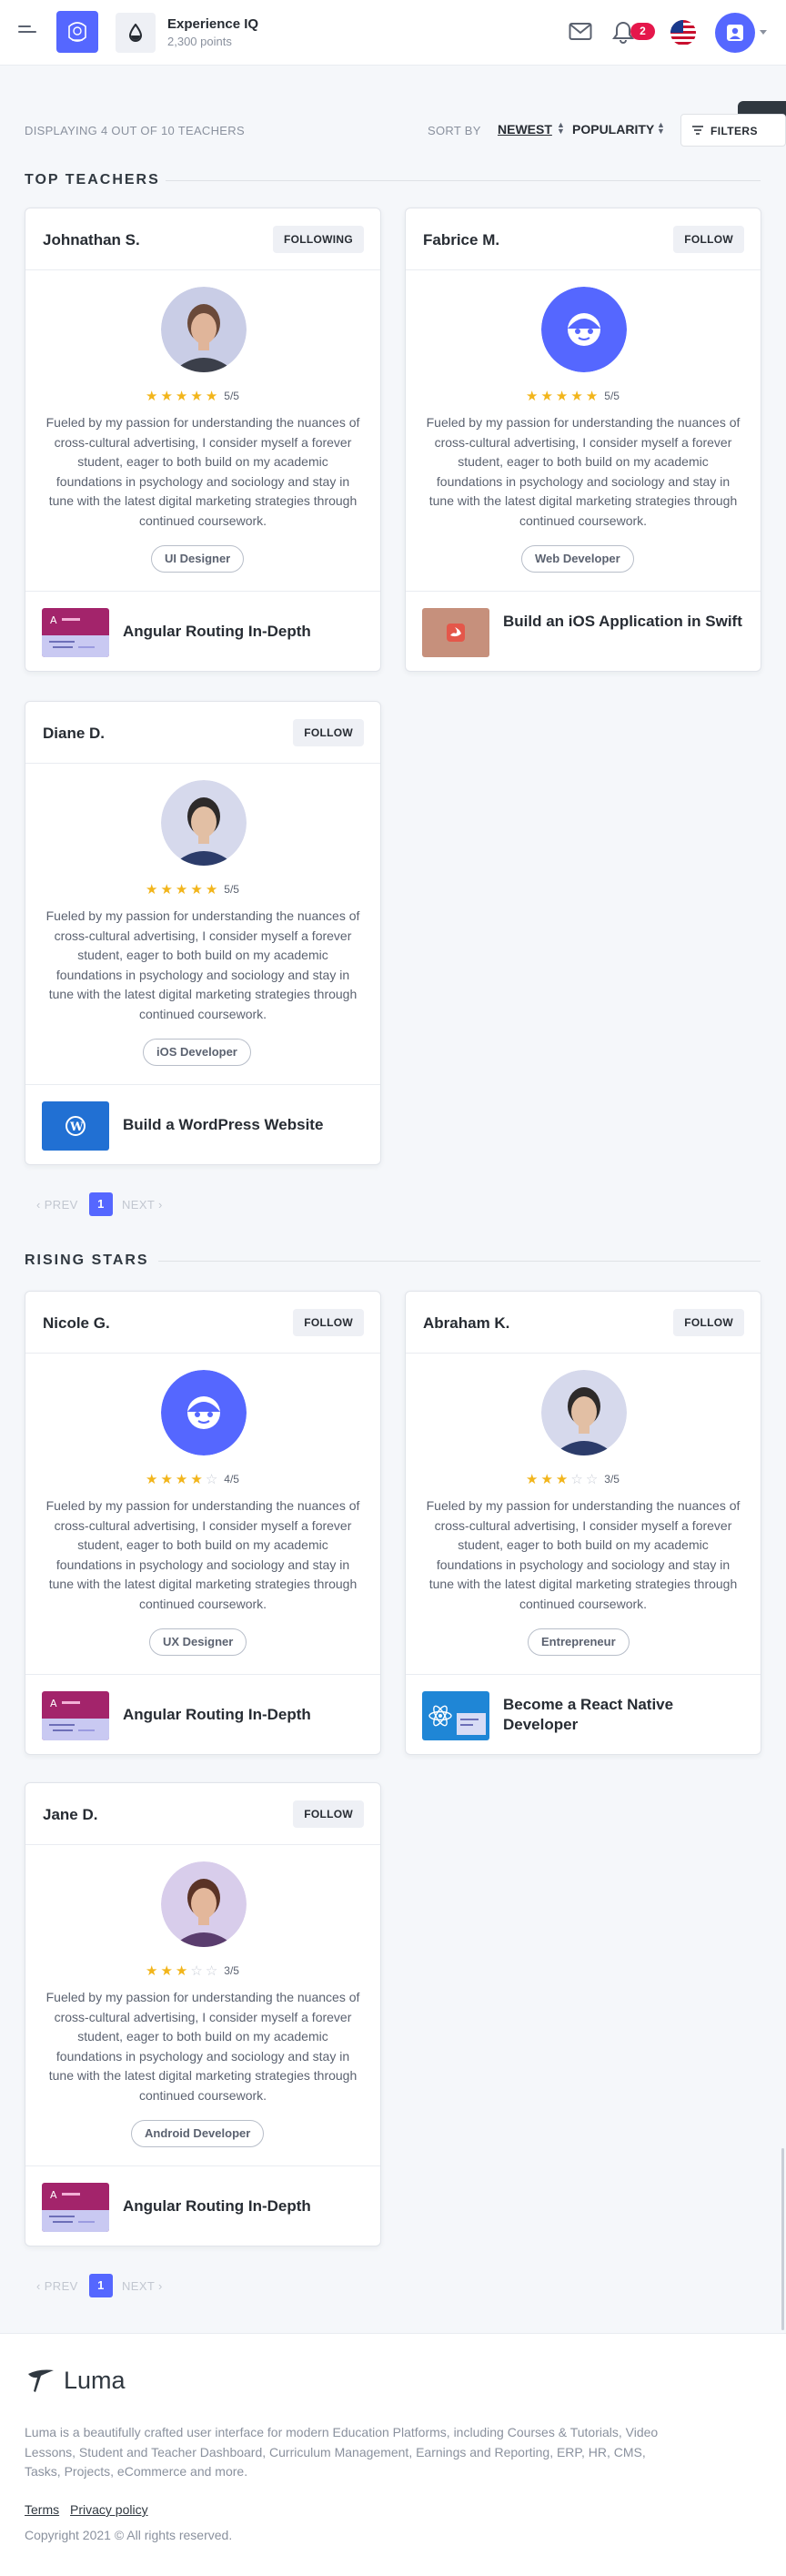 The height and width of the screenshot is (2576, 786). What do you see at coordinates (583, 239) in the screenshot?
I see `card-header: Fabrice M. FOLLOW` at bounding box center [583, 239].